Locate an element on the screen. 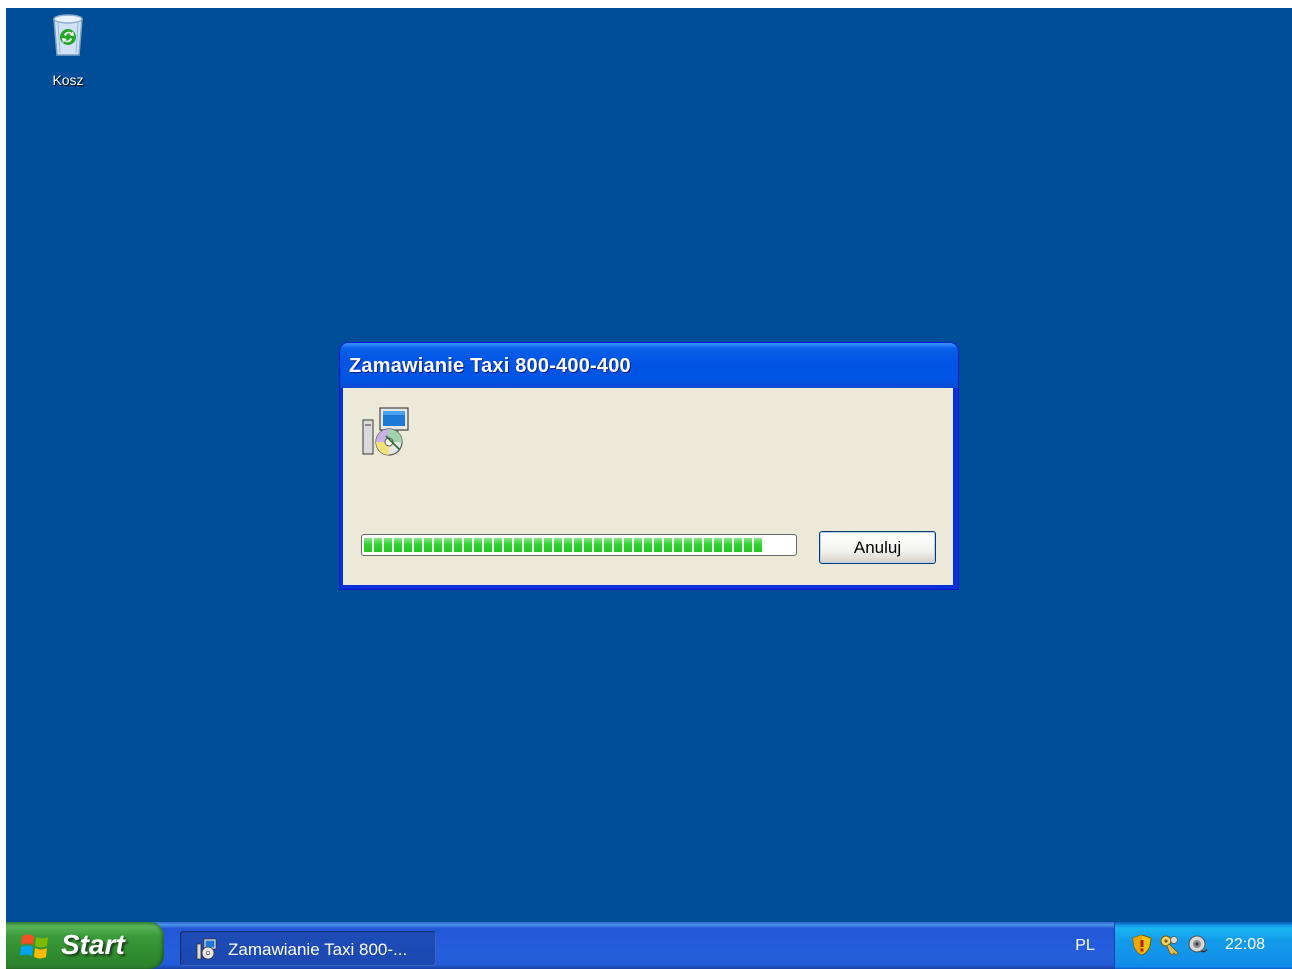  start-button: Start is located at coordinates (85, 945).